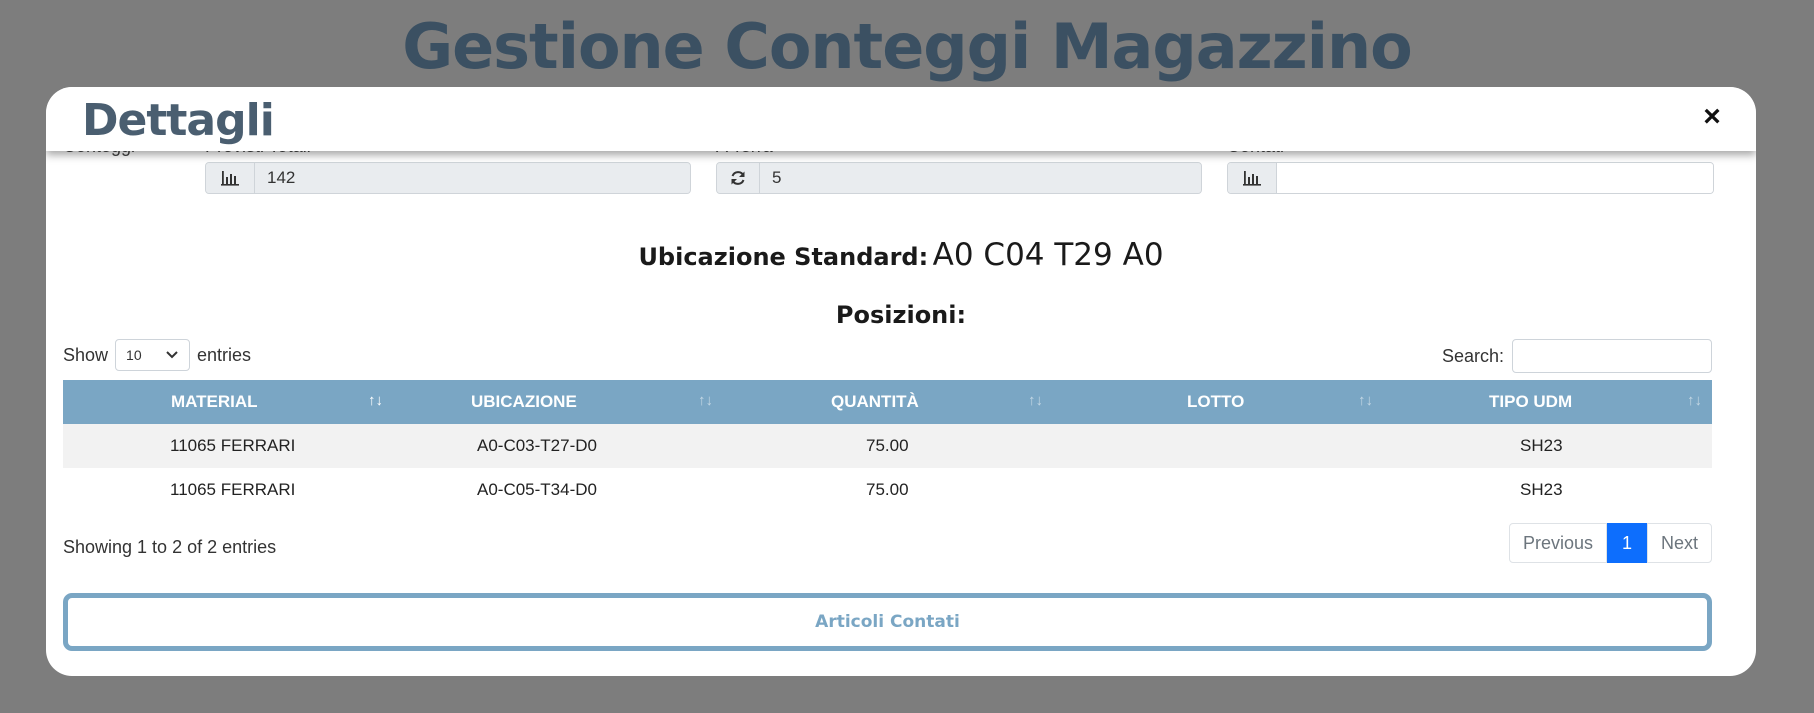 The image size is (1814, 713). I want to click on chevron-down-icon, so click(172, 355).